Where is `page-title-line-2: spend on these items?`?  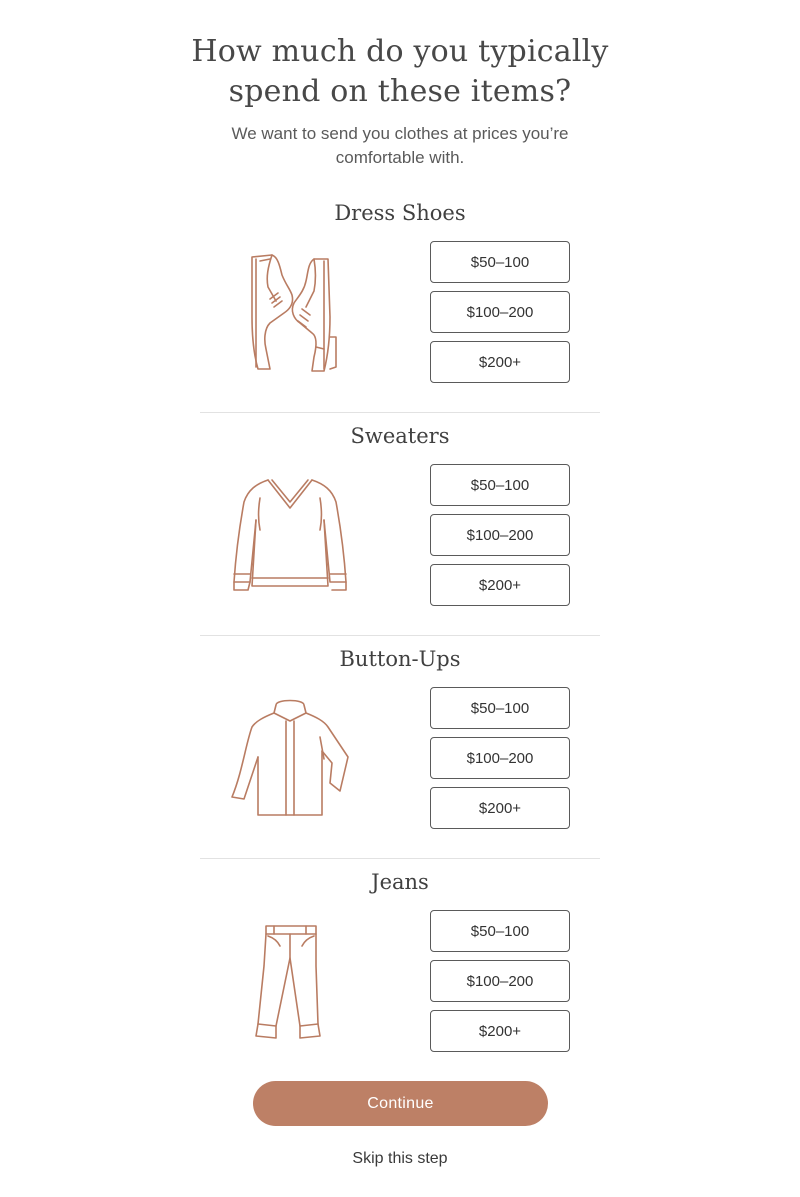
page-title-line-2: spend on these items? is located at coordinates (400, 91).